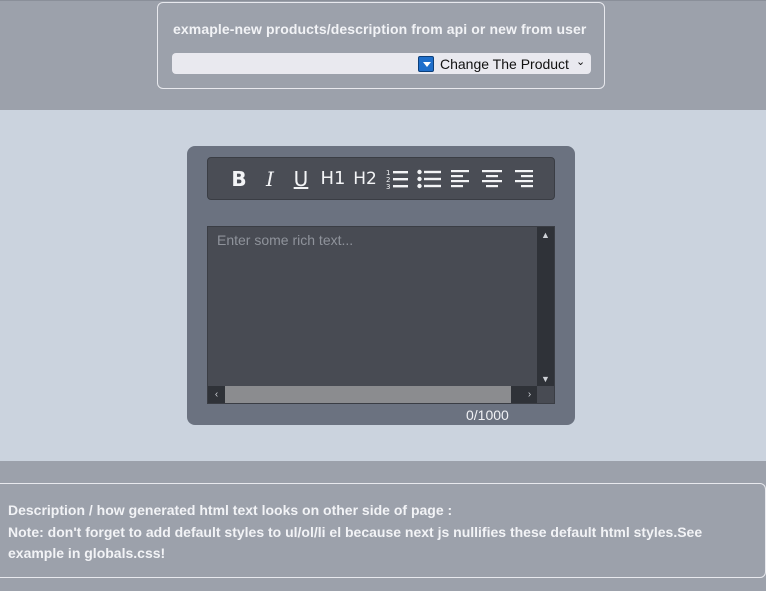  I want to click on change-product-select: Change The Product ⌄, so click(381, 63).